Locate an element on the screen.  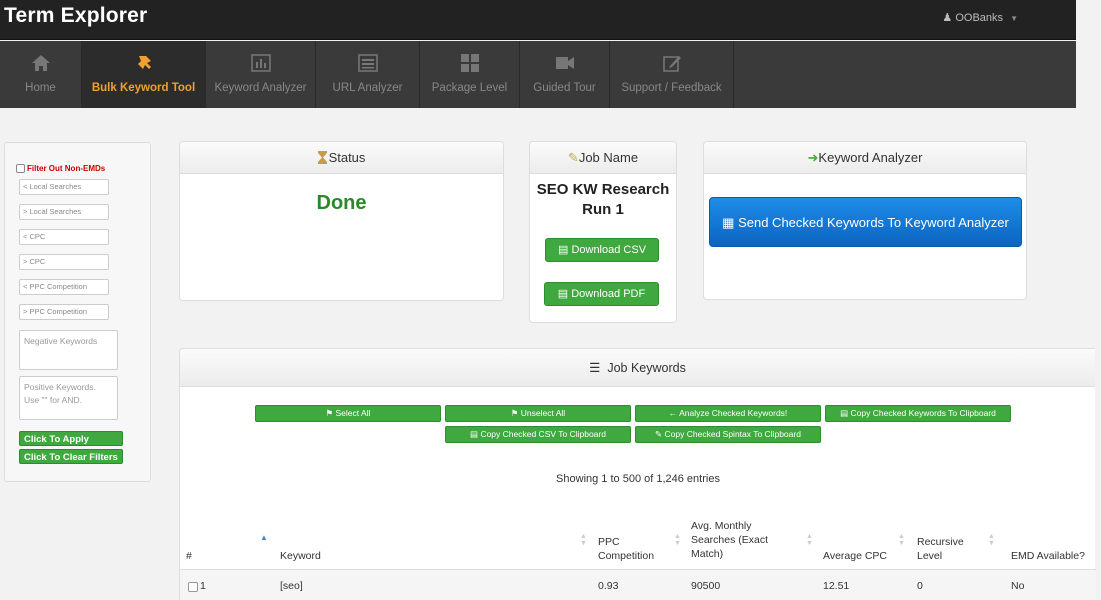
unselect-all-button: ⚑ Unselect All is located at coordinates (538, 413).